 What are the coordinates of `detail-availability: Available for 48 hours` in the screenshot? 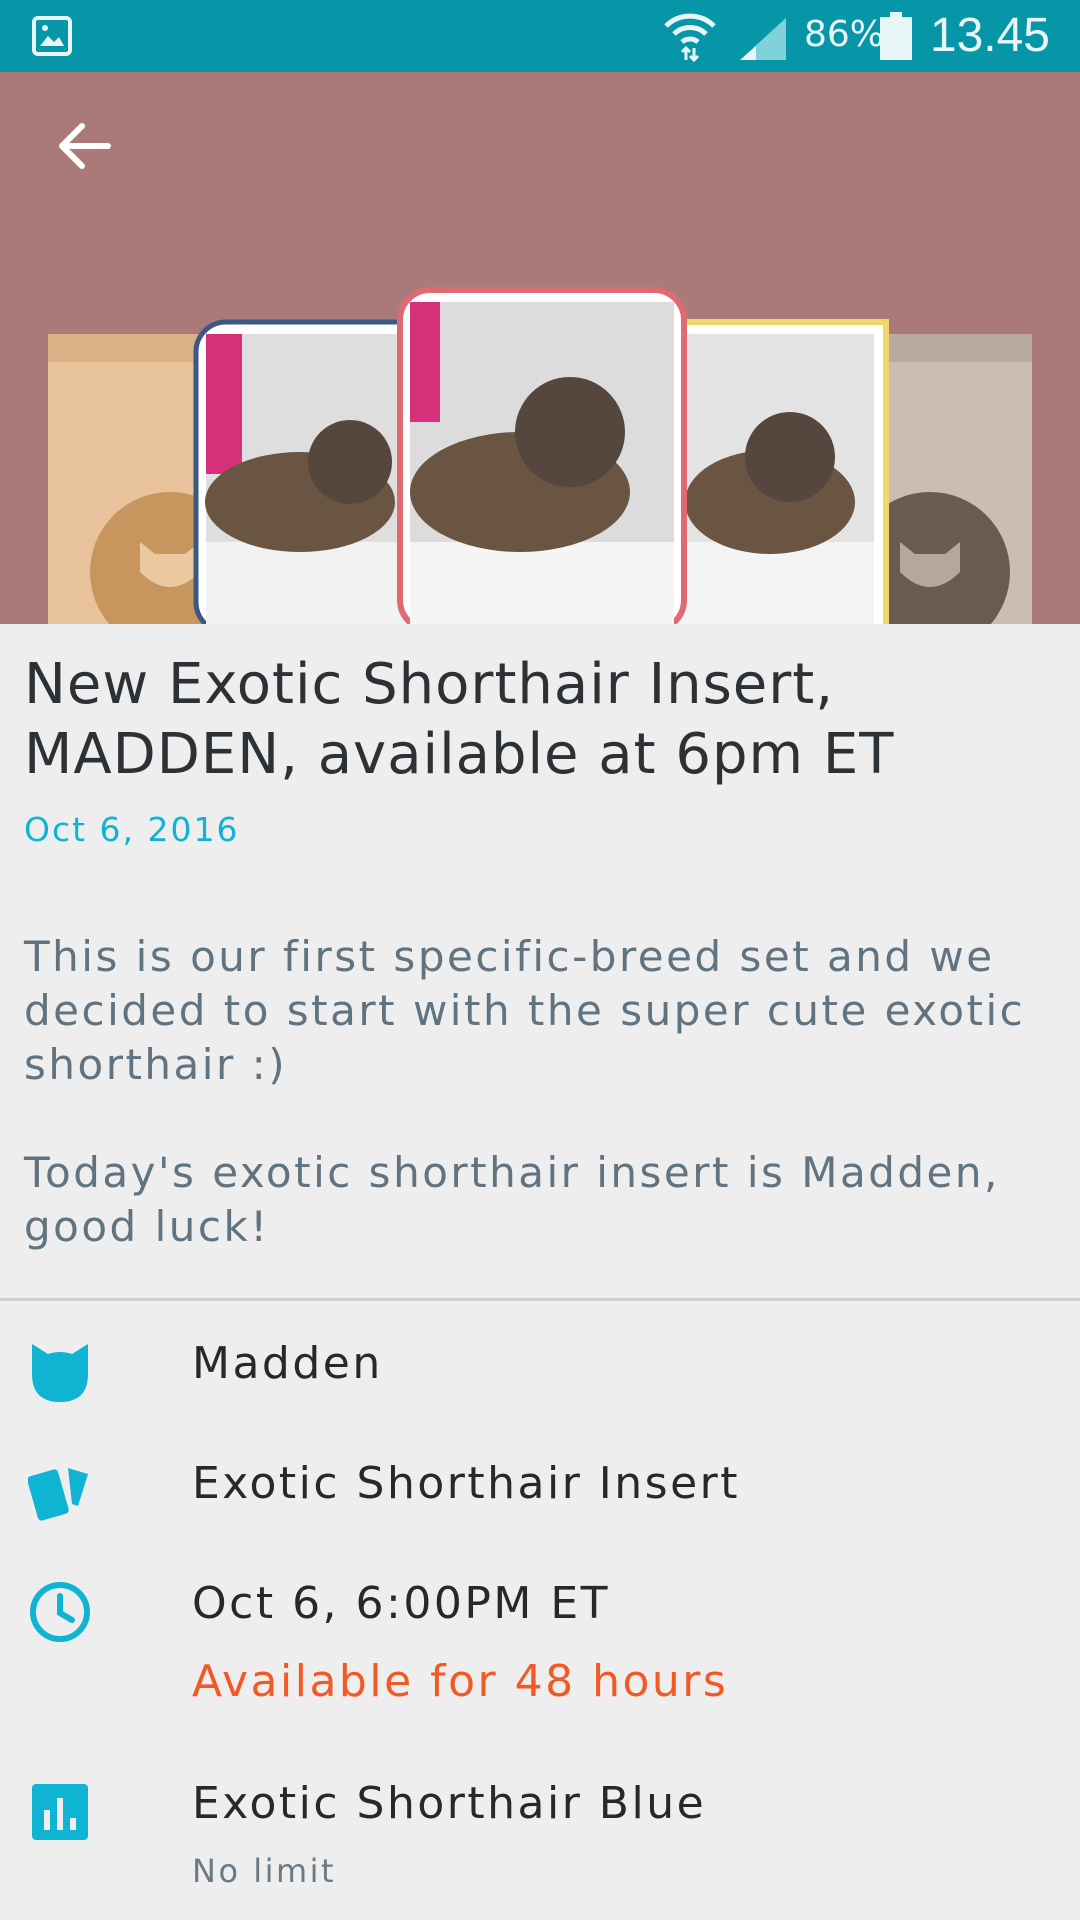 It's located at (460, 1681).